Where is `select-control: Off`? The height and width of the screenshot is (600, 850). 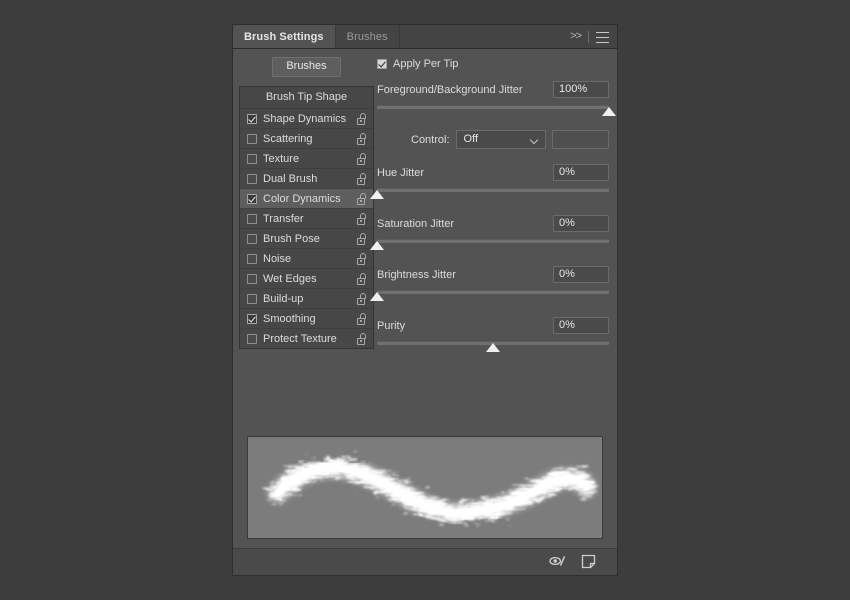
select-control: Off is located at coordinates (501, 139).